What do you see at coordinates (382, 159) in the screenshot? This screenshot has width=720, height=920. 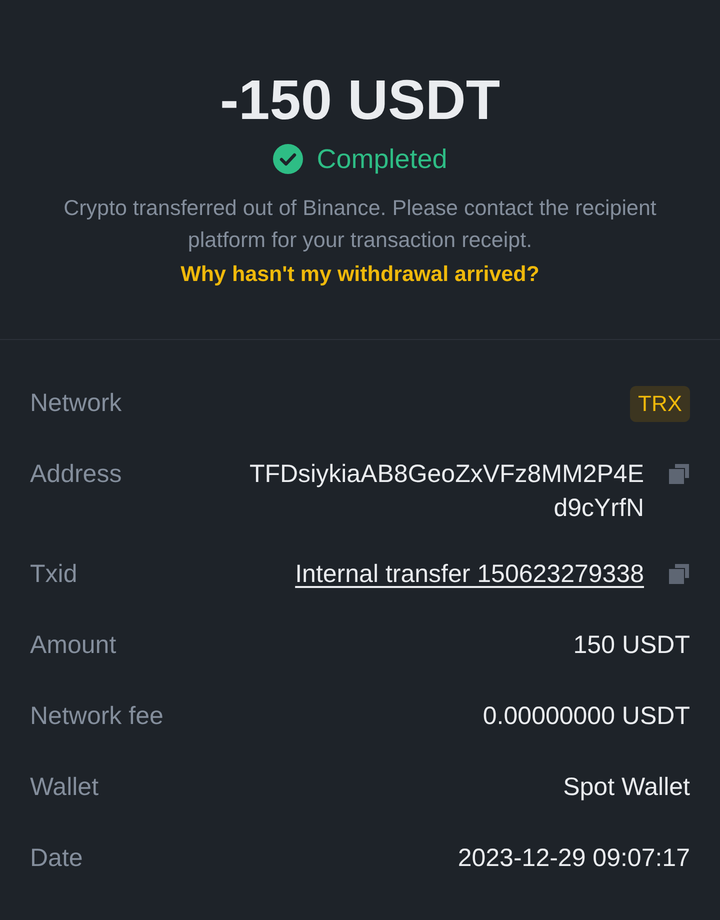 I see `status-label: Completed` at bounding box center [382, 159].